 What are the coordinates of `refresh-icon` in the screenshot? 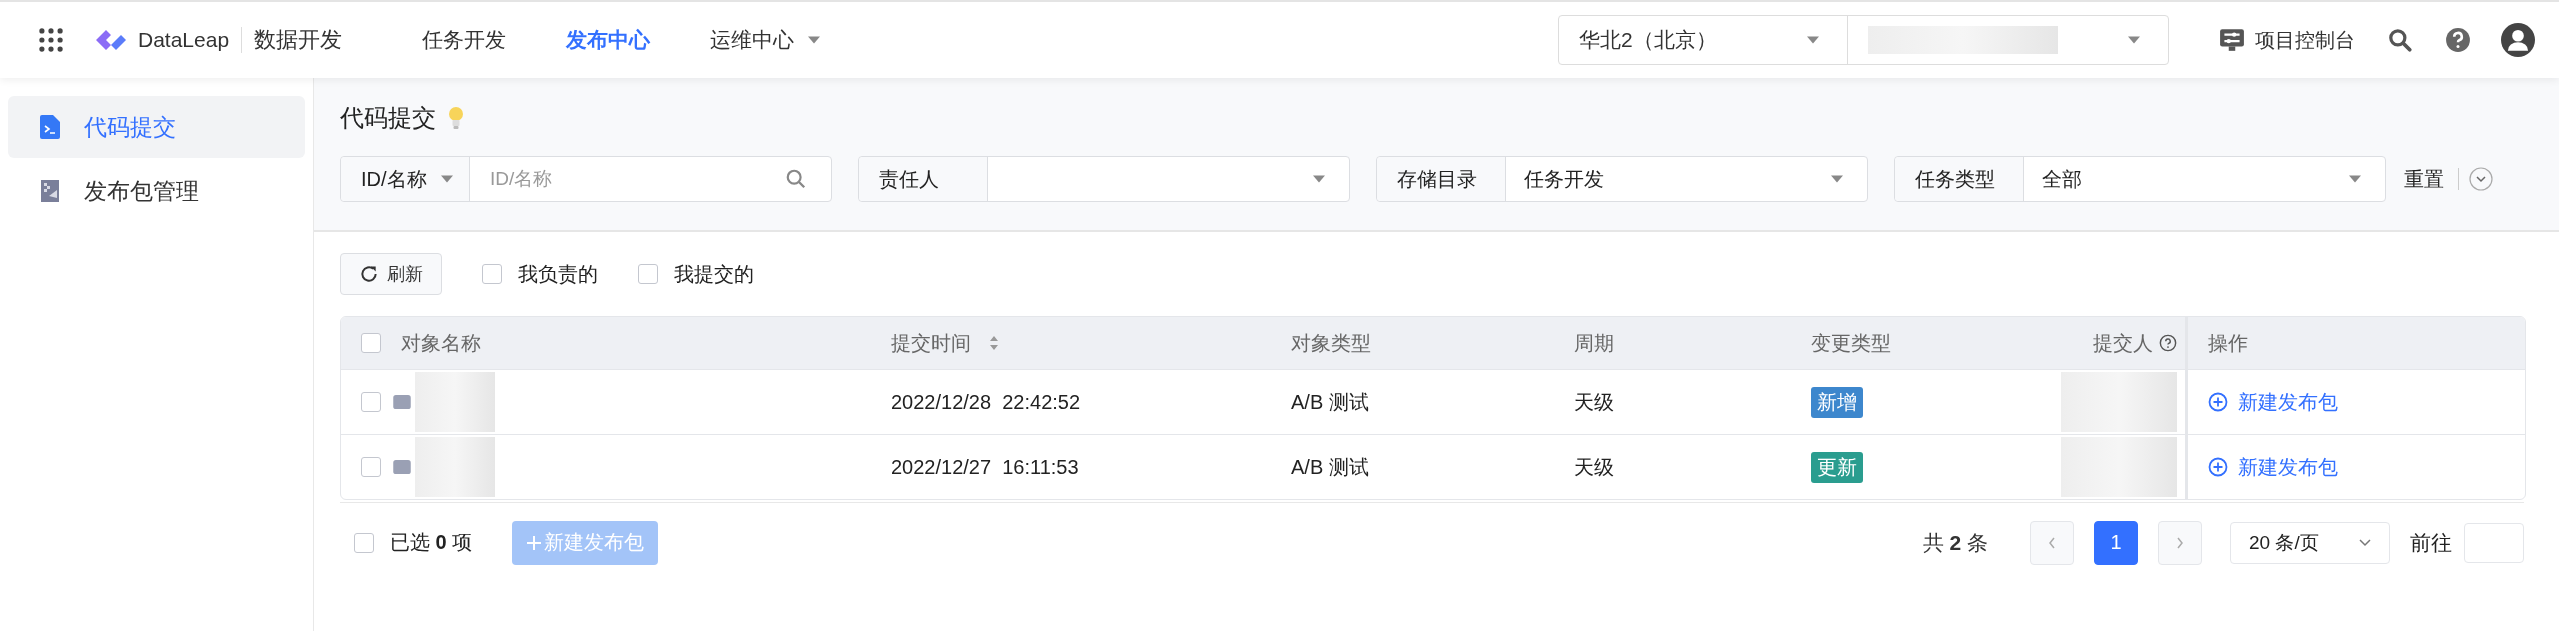 It's located at (369, 274).